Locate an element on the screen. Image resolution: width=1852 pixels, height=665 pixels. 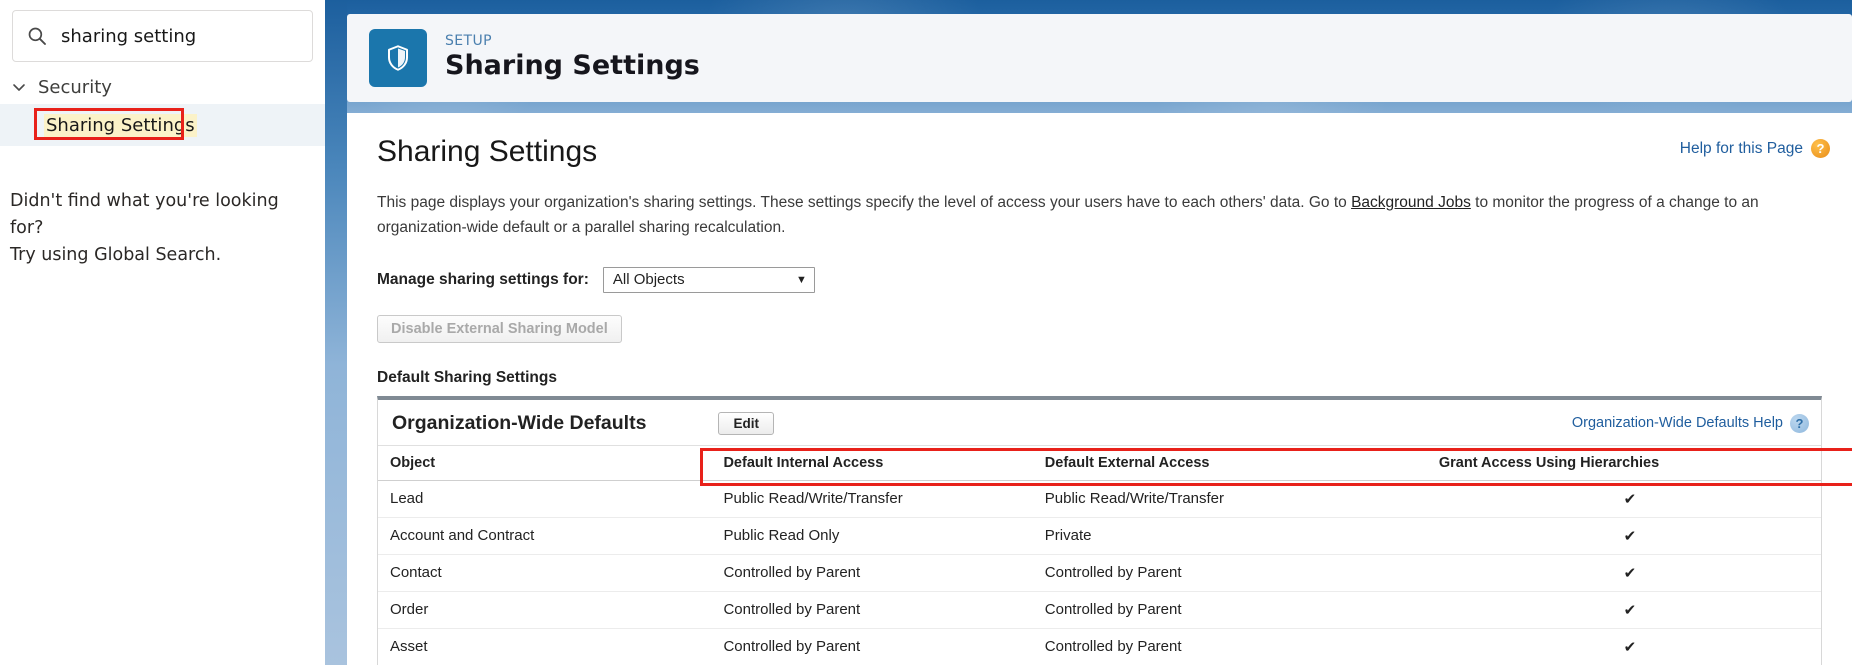
manage-sharing-selected-value: All Objects is located at coordinates (648, 280).